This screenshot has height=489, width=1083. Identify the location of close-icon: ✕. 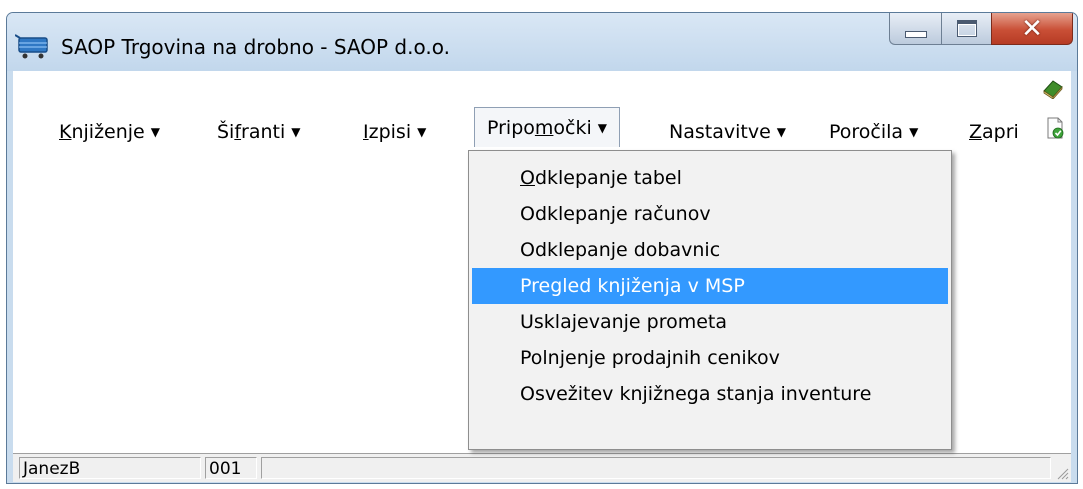
(1032, 28).